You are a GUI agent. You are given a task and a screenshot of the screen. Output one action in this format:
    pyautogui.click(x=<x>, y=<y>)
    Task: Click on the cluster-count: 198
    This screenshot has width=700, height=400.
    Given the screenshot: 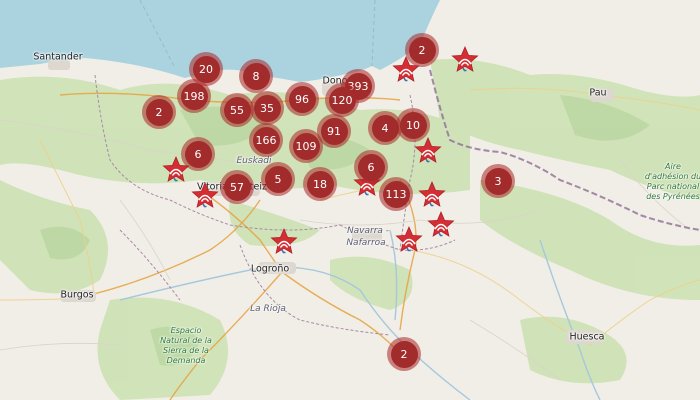 What is the action you would take?
    pyautogui.click(x=194, y=96)
    